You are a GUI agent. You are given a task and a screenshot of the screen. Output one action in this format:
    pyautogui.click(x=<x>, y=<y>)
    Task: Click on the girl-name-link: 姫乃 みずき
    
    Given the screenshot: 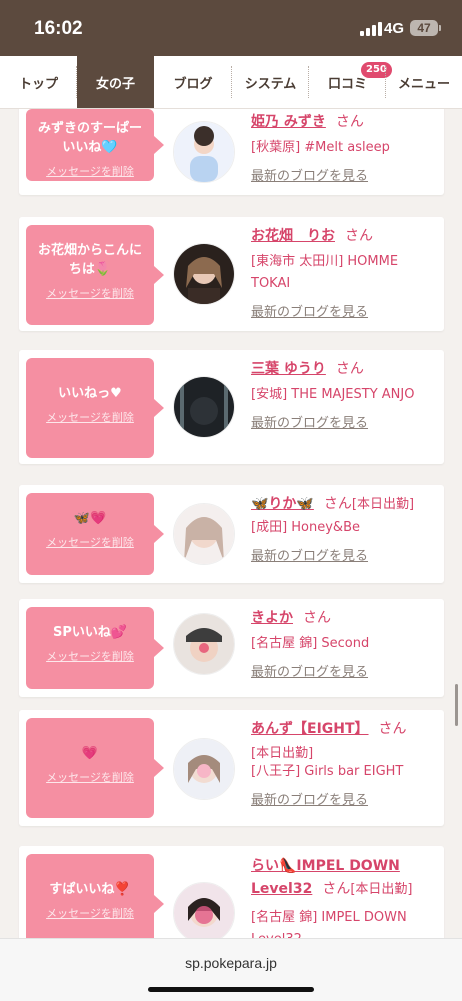 What is the action you would take?
    pyautogui.click(x=288, y=122)
    